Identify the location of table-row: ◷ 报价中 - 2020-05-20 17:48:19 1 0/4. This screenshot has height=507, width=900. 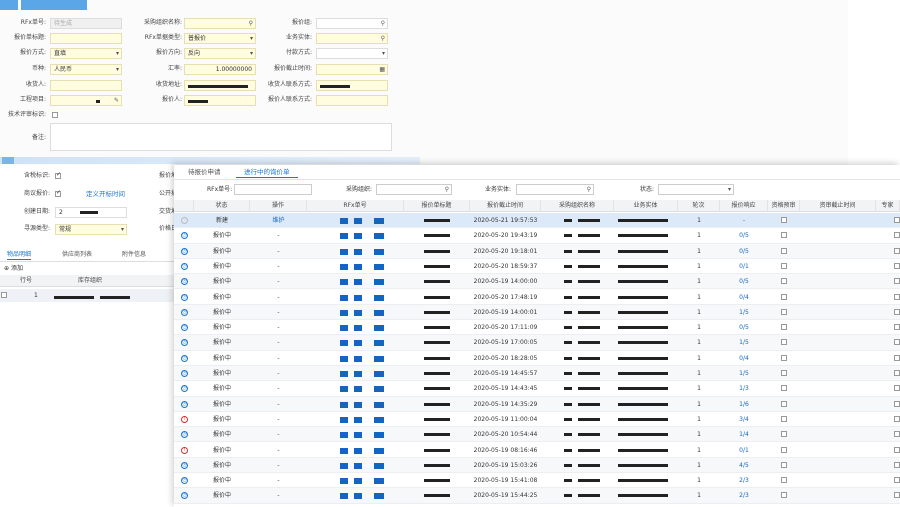
(537, 297).